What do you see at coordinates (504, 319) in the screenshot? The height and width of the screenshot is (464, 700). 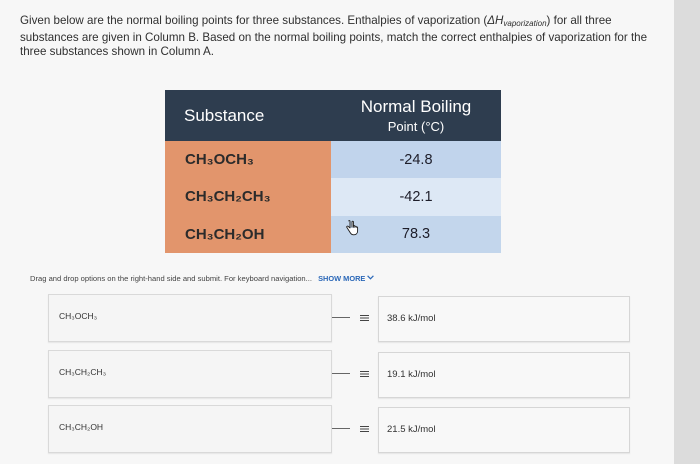 I see `column-b-draggable-option: 38.6 kJ/mol` at bounding box center [504, 319].